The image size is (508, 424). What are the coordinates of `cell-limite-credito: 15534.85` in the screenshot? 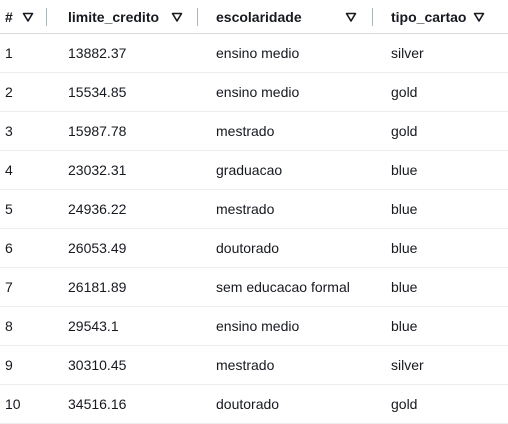 It's located at (97, 92).